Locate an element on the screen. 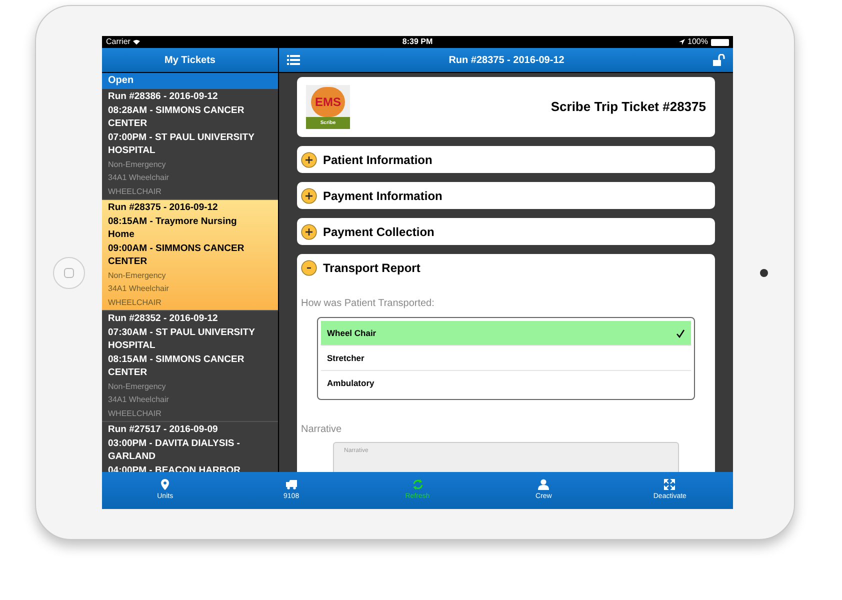 This screenshot has width=842, height=600. section-toggle: Patient Information is located at coordinates (506, 159).